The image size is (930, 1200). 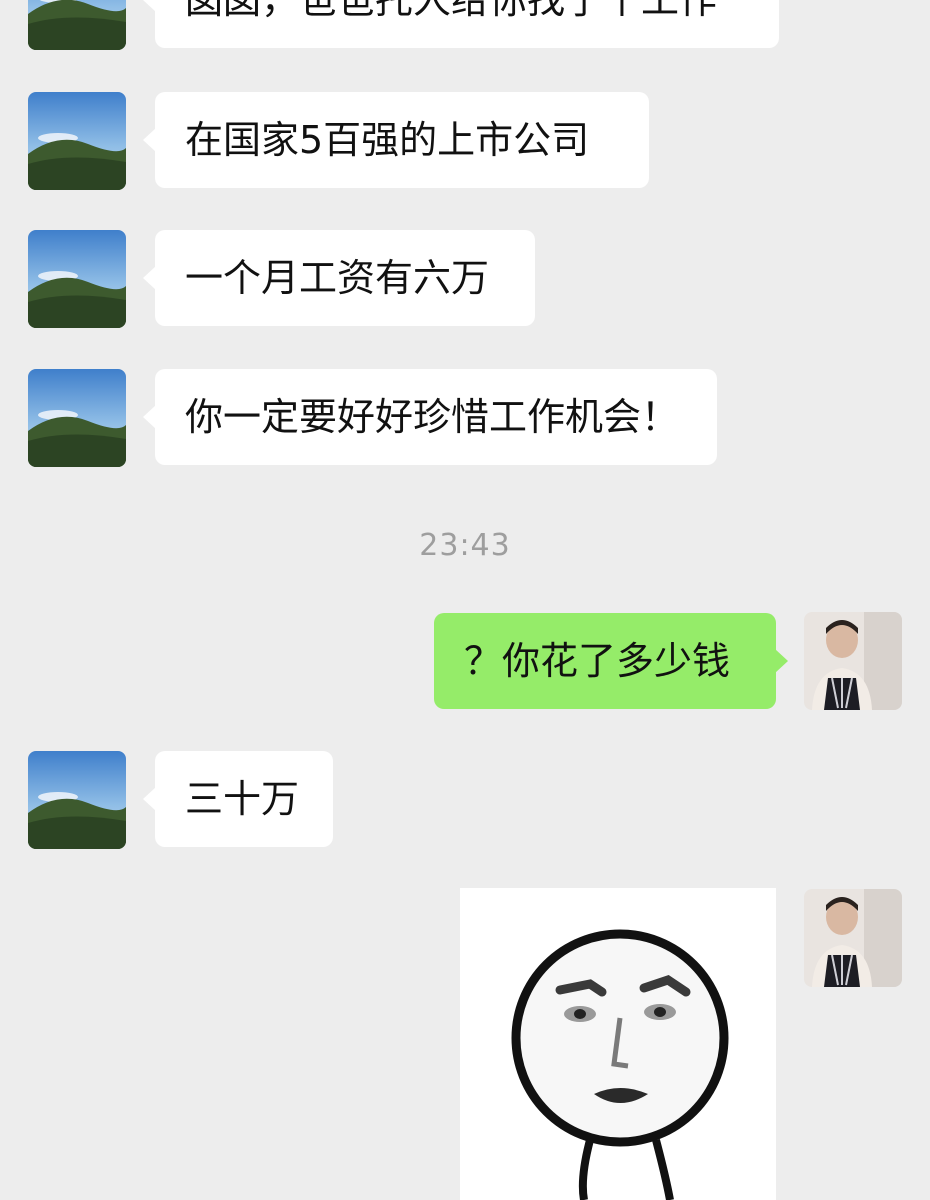 I want to click on message-bubble-incoming: 三十万, so click(x=238, y=799).